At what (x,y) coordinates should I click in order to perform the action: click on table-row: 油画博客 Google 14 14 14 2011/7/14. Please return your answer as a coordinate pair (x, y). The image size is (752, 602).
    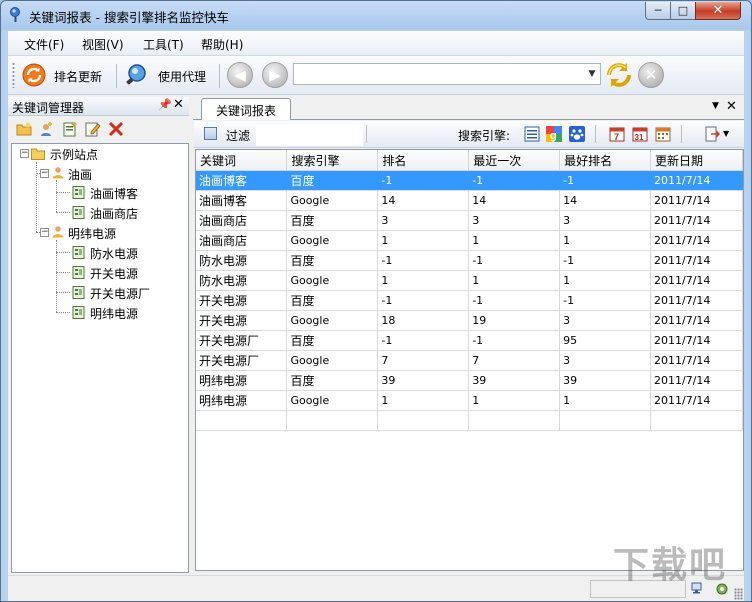
    Looking at the image, I should click on (469, 200).